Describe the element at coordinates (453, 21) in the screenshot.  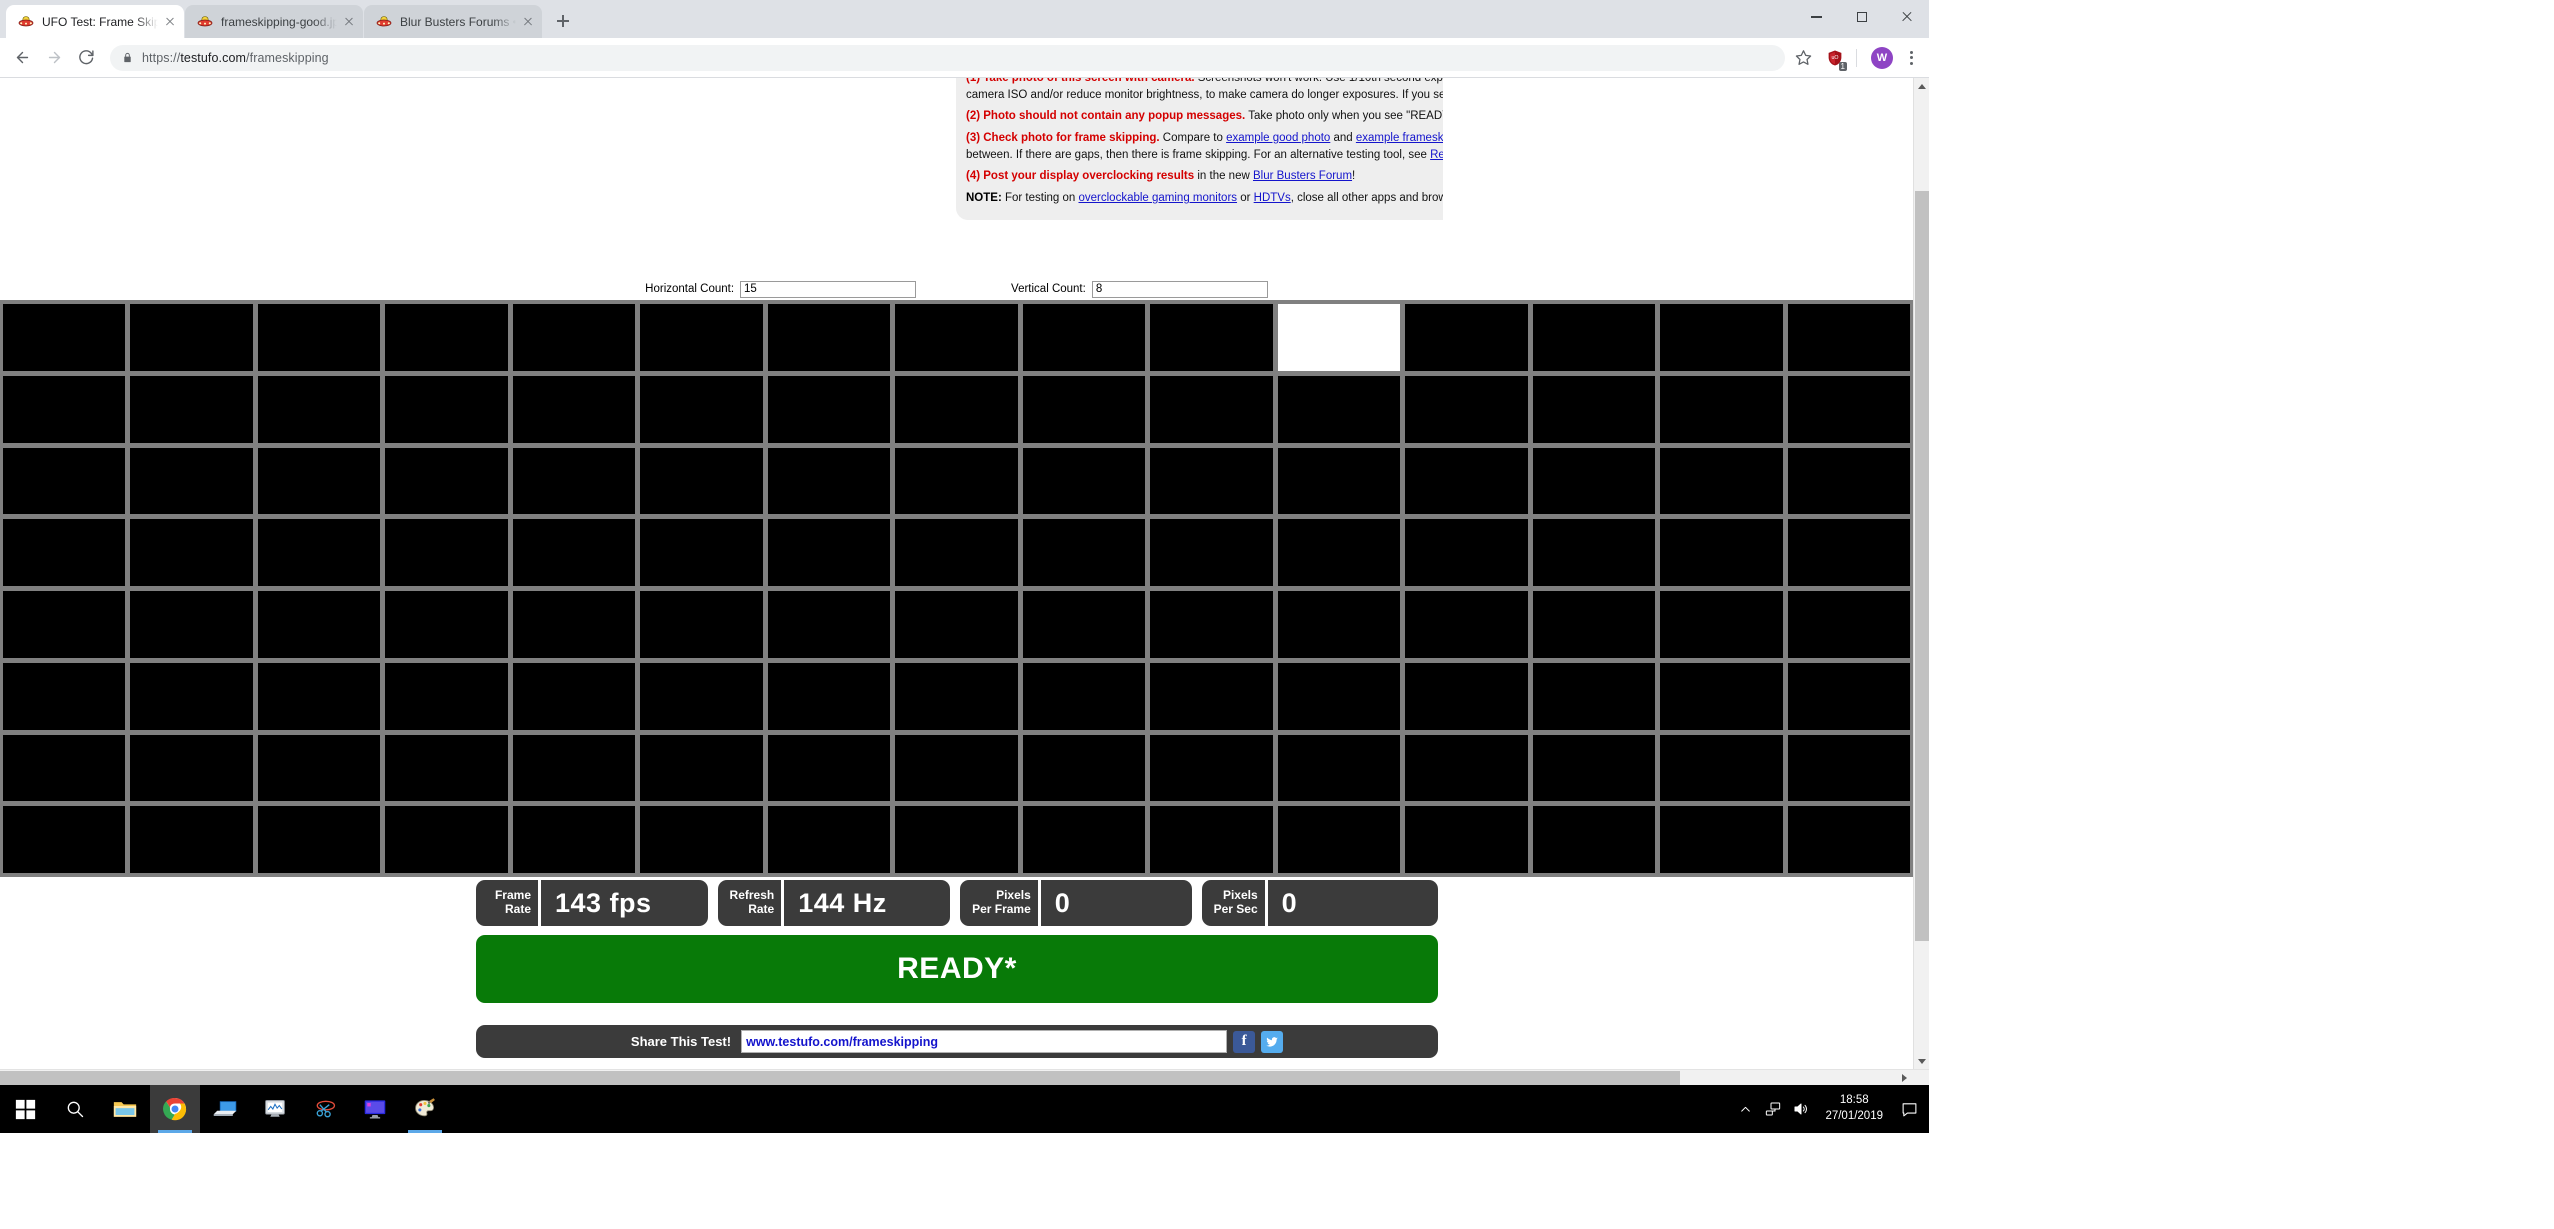
I see `browser-tab-3: Blur Busters Forums • Post a new` at that location.